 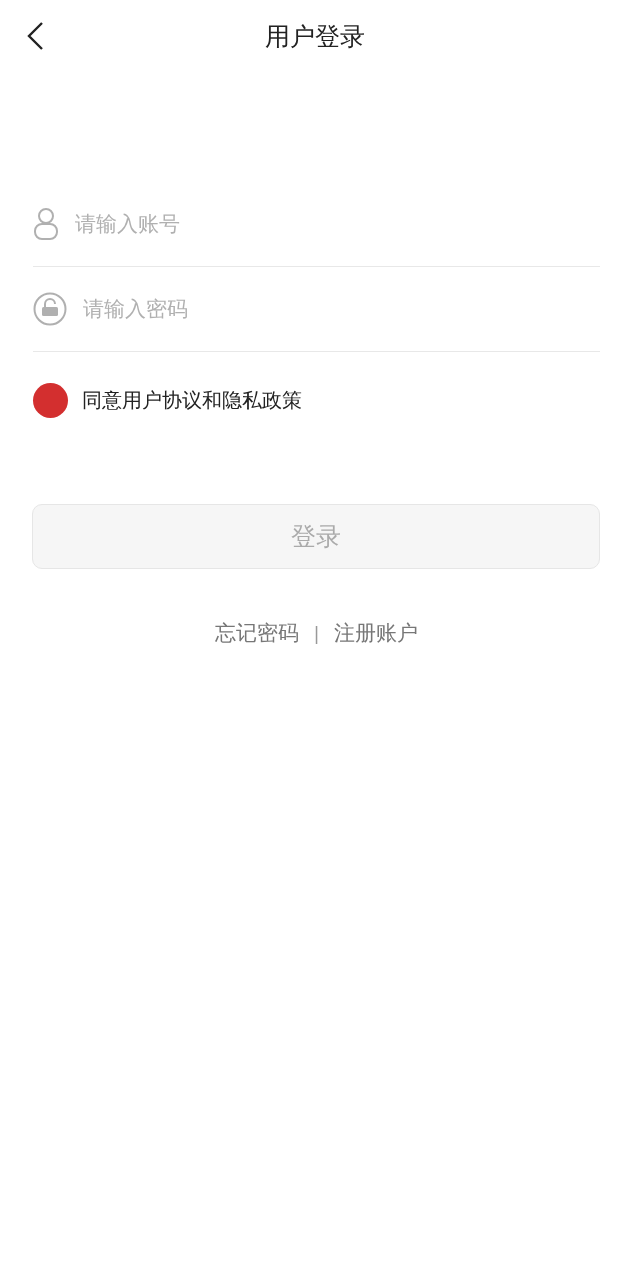 What do you see at coordinates (315, 36) in the screenshot?
I see `page-title: 用户登录` at bounding box center [315, 36].